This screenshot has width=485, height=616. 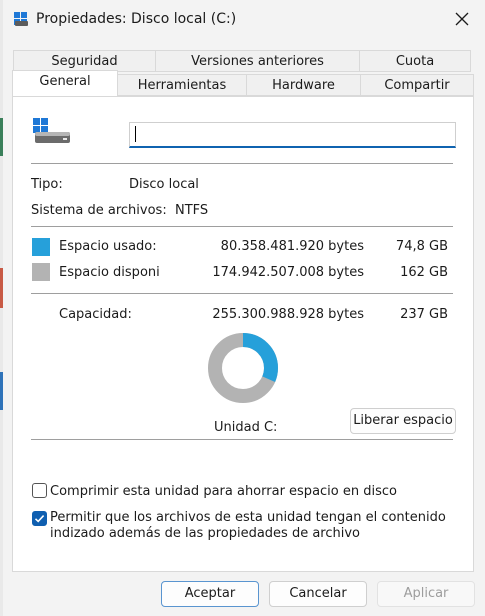 What do you see at coordinates (108, 246) in the screenshot?
I see `used-space-label: Espacio usado:` at bounding box center [108, 246].